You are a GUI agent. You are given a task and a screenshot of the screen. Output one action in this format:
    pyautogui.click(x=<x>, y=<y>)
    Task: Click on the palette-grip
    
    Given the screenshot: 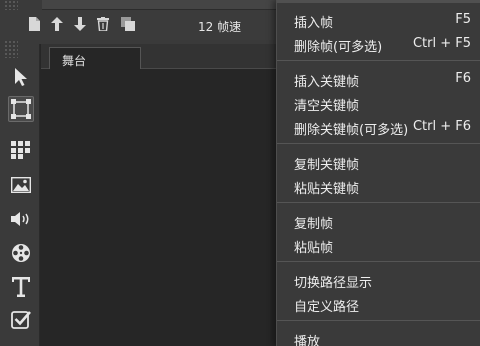 What is the action you would take?
    pyautogui.click(x=11, y=51)
    